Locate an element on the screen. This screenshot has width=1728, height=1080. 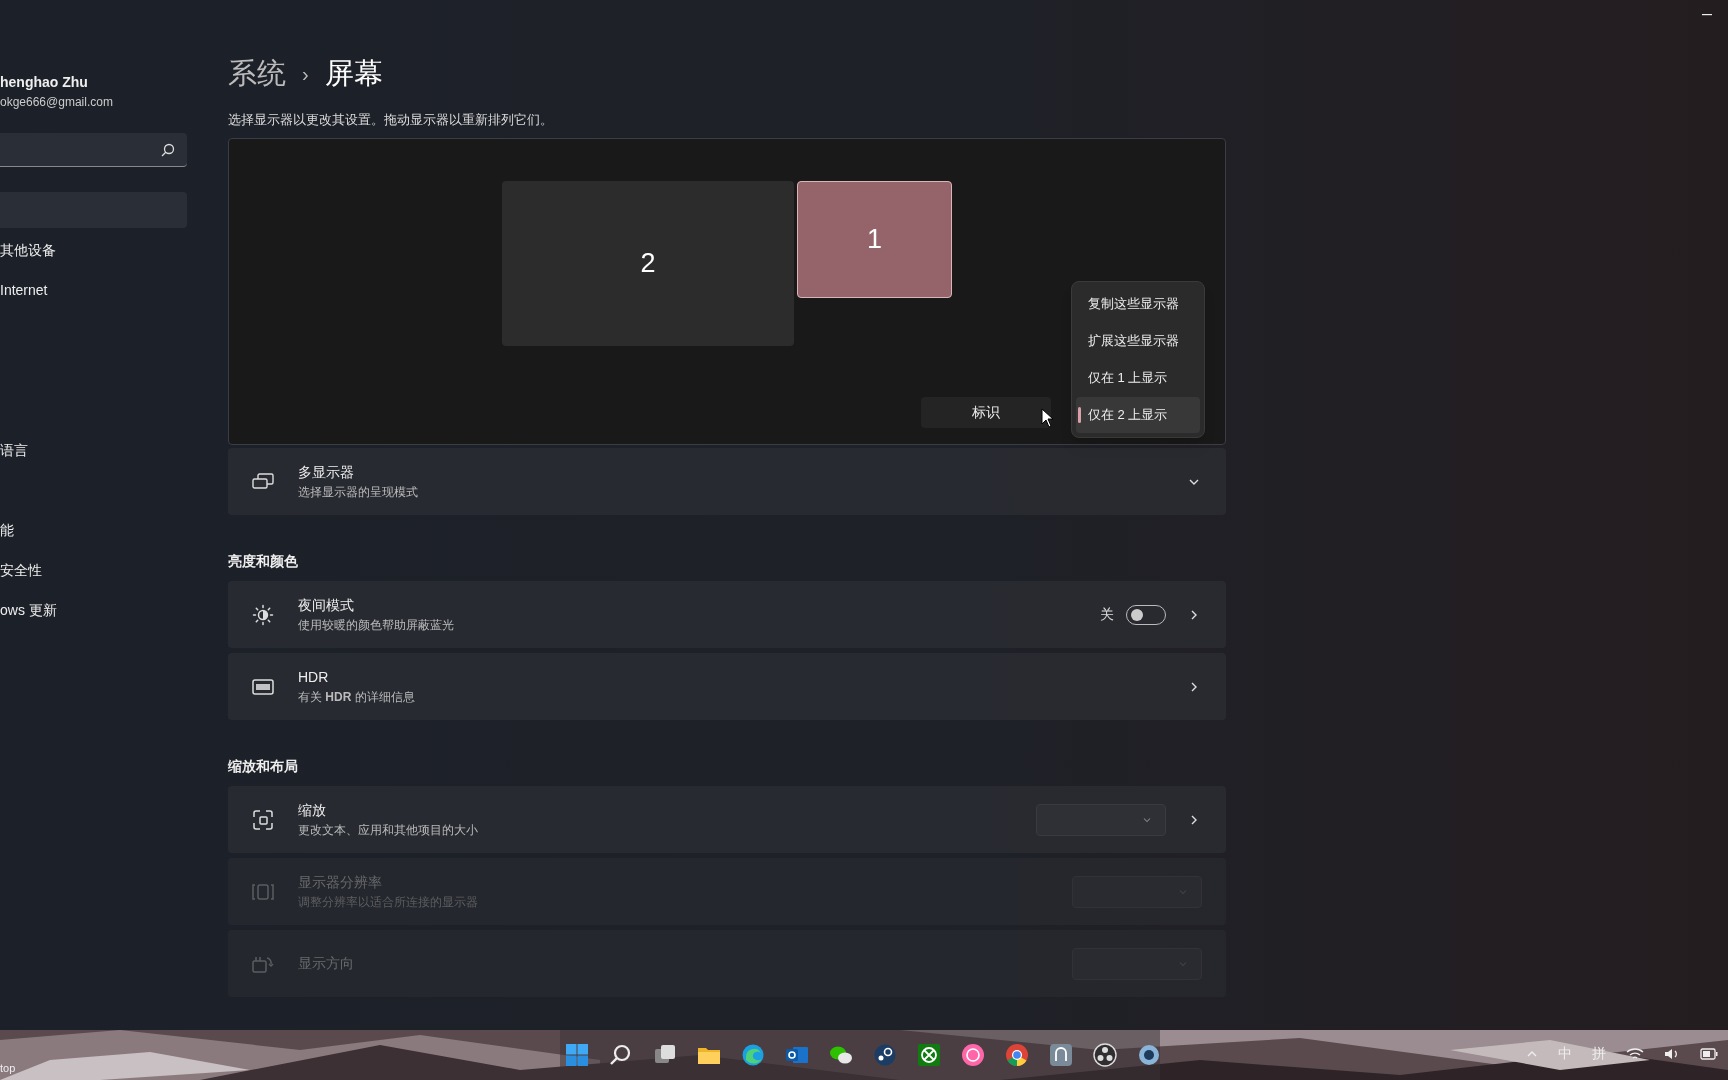
settings-row: 夜间模式 使用较暖的颜色帮助屏蔽蓝光 关 is located at coordinates (727, 614).